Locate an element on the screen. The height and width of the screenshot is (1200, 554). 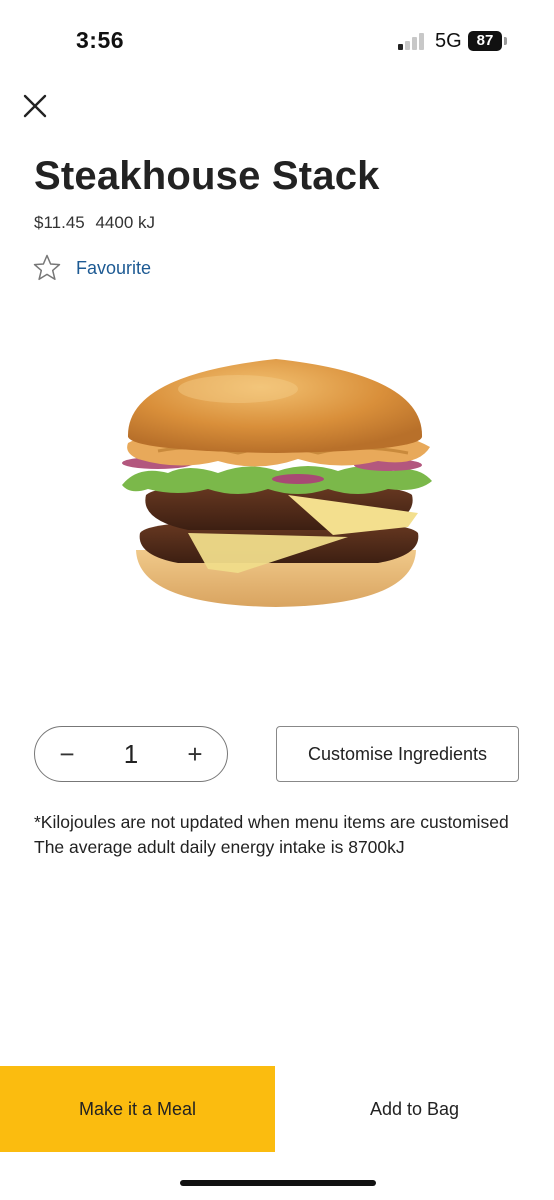
close-icon is located at coordinates (35, 106).